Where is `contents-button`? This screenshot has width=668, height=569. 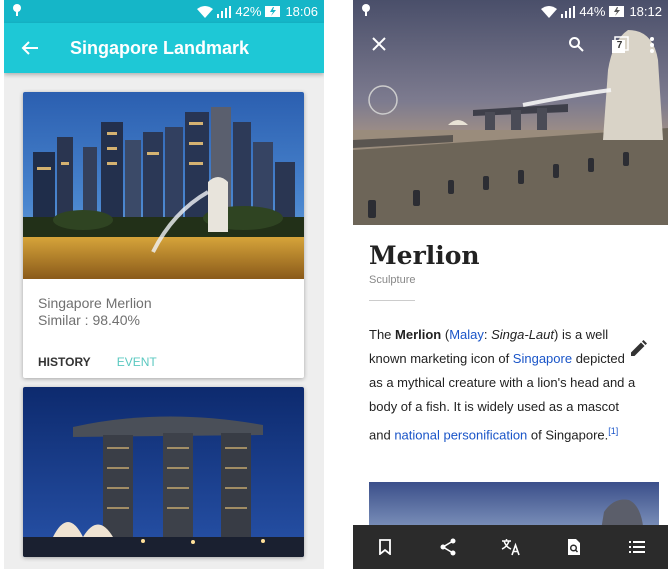
contents-button is located at coordinates (637, 547).